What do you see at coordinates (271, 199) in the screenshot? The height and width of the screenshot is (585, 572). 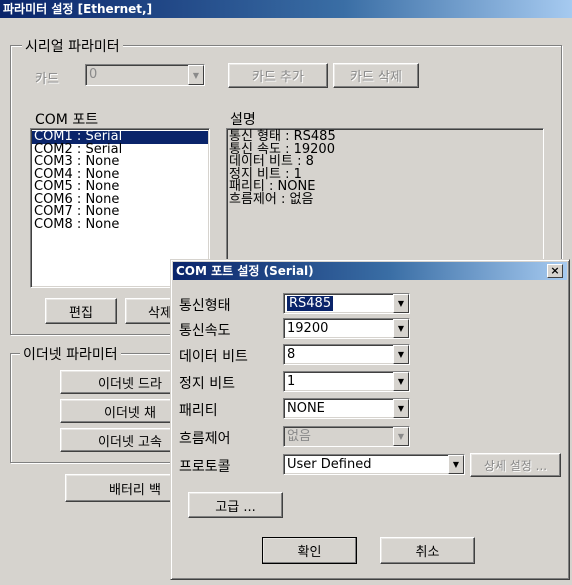 I see `description-line: 흐름제어 : 없음` at bounding box center [271, 199].